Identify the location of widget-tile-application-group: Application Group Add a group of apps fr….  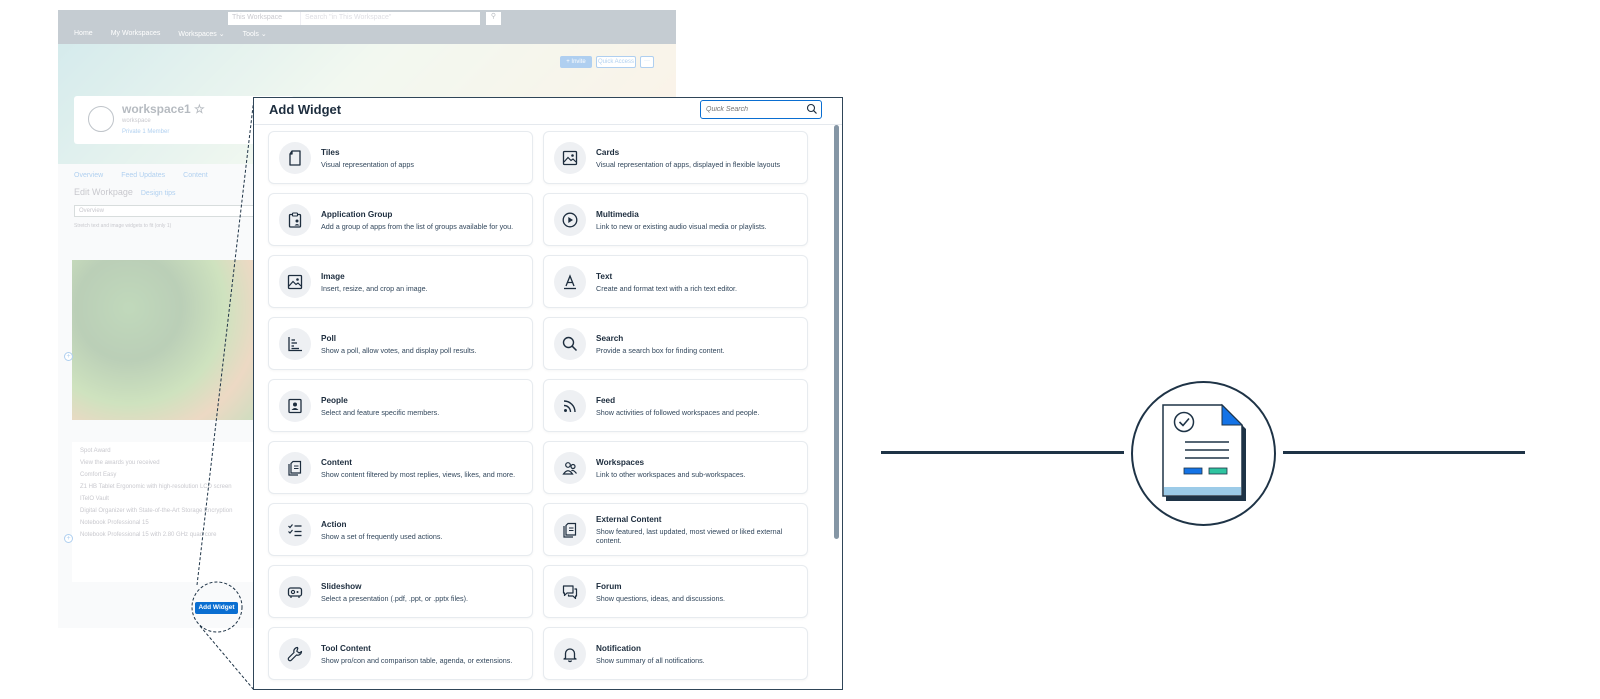
(400, 219).